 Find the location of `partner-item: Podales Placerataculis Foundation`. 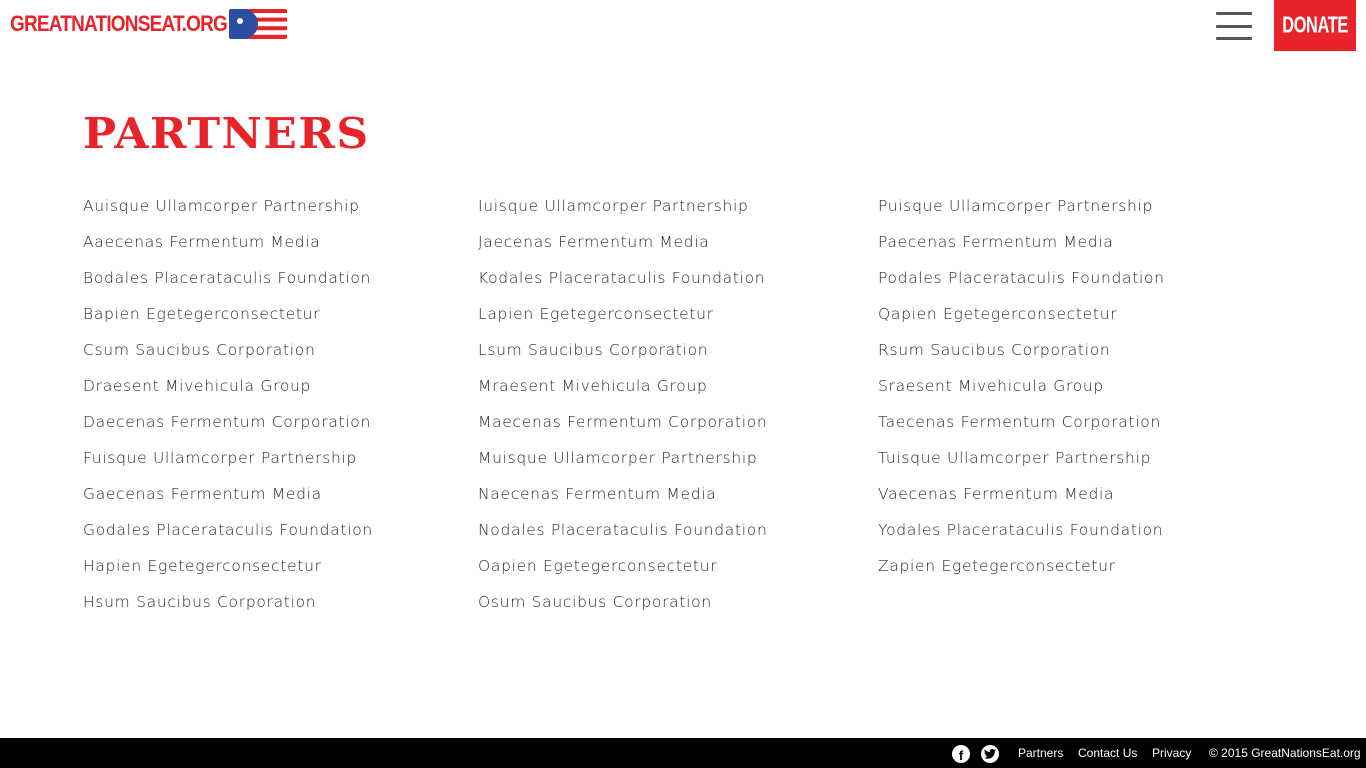

partner-item: Podales Placerataculis Foundation is located at coordinates (1021, 278).